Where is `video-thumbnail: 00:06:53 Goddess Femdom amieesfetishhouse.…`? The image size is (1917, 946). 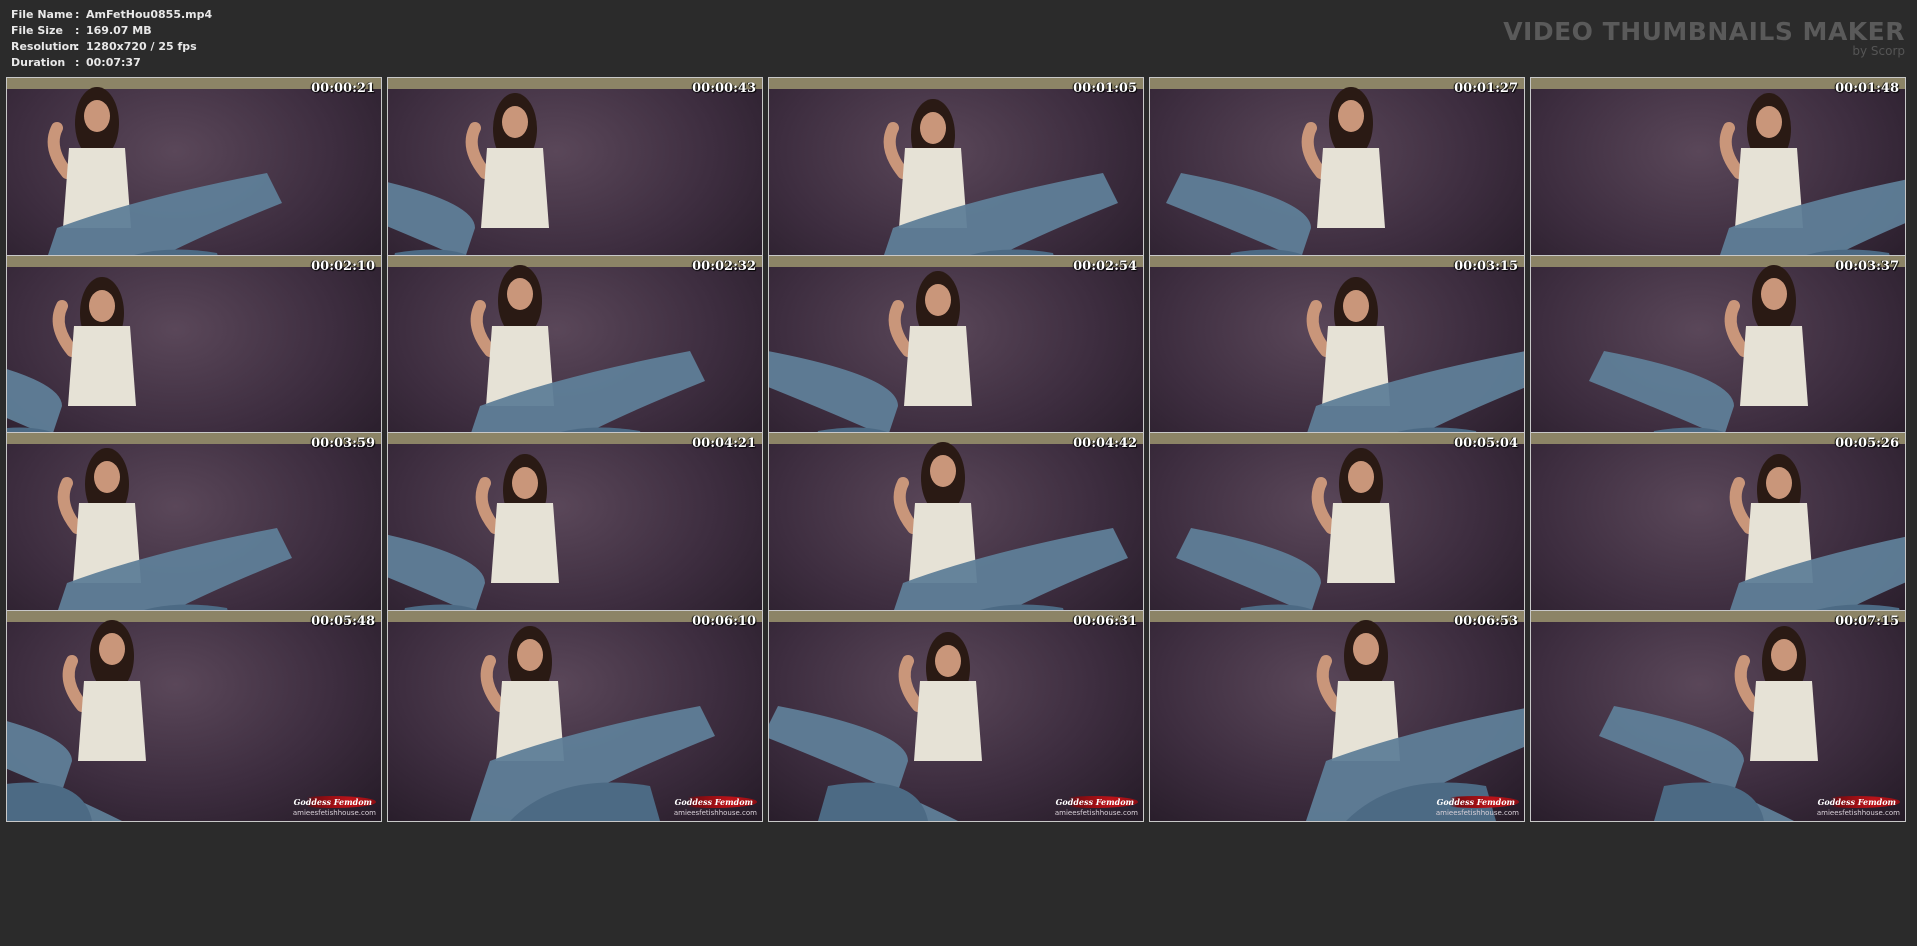 video-thumbnail: 00:06:53 Goddess Femdom amieesfetishhouse.… is located at coordinates (1337, 716).